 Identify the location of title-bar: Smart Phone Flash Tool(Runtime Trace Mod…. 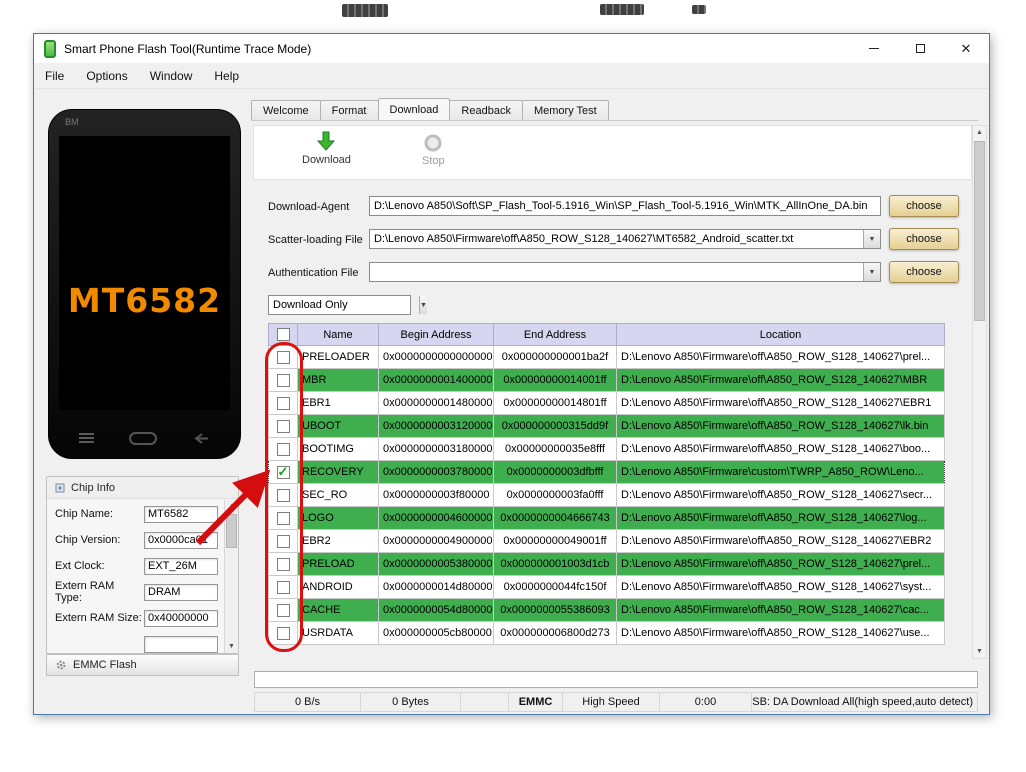
(511, 48).